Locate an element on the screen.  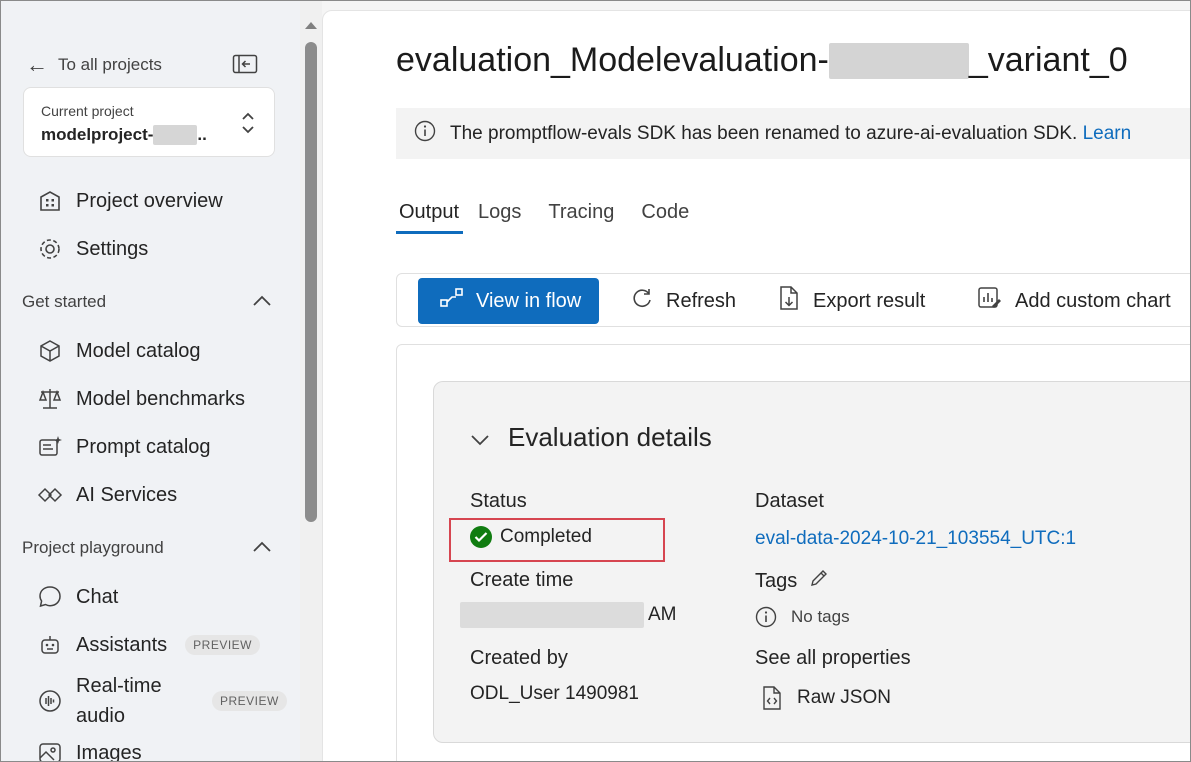
nav-images: Images is located at coordinates (89, 750).